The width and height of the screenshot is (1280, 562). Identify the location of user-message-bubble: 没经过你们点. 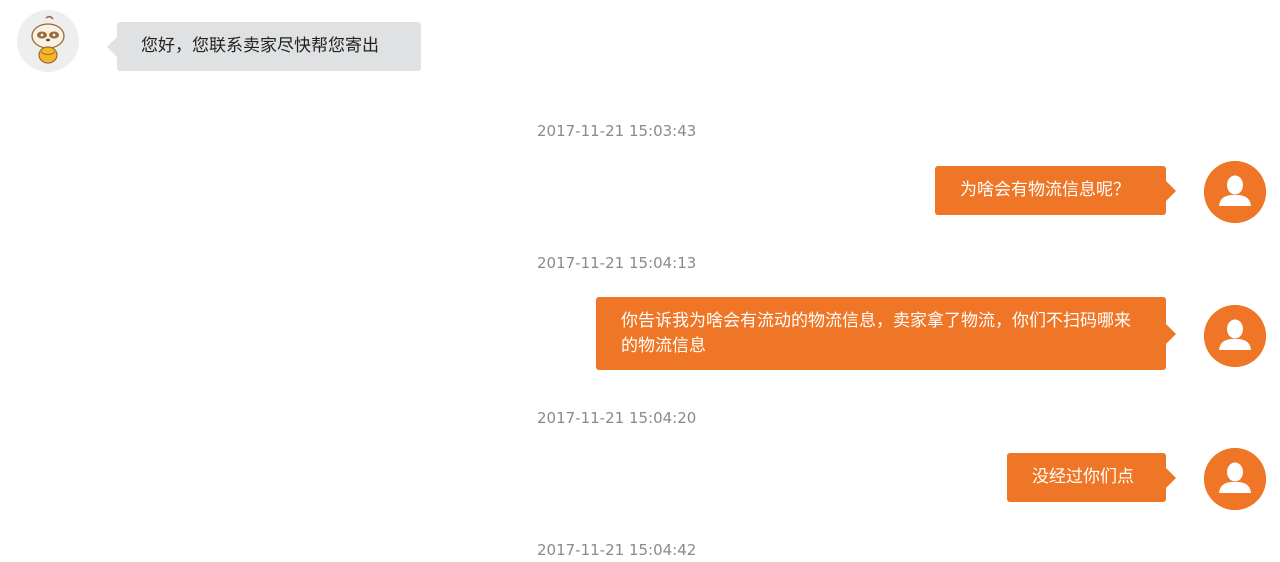
(1091, 477).